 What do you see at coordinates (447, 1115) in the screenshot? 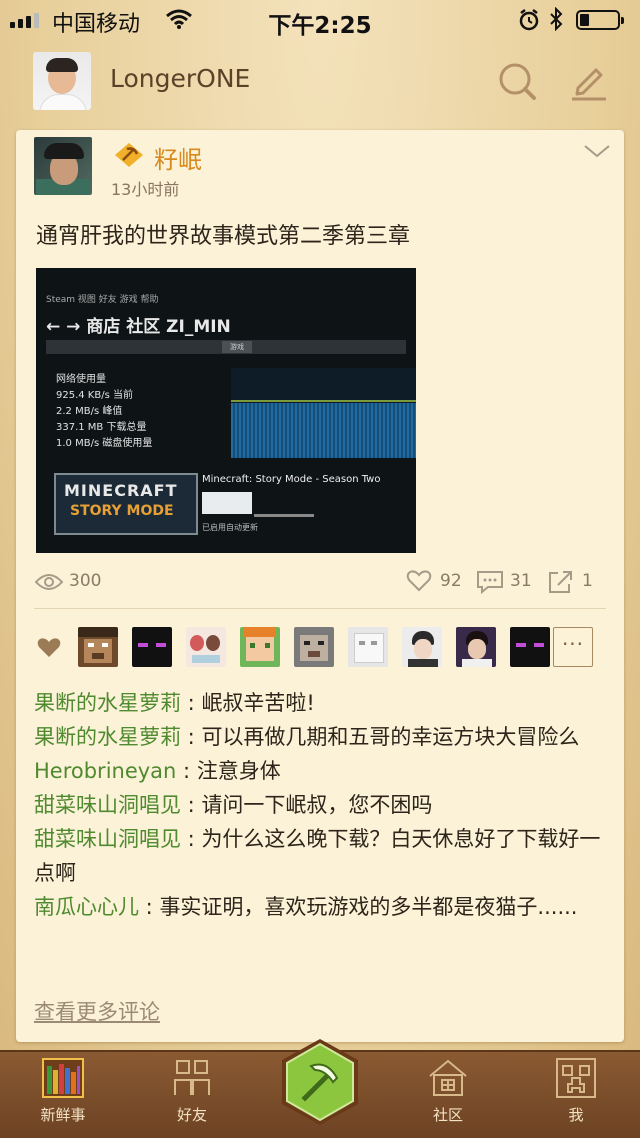
I see `tab-label: 社区` at bounding box center [447, 1115].